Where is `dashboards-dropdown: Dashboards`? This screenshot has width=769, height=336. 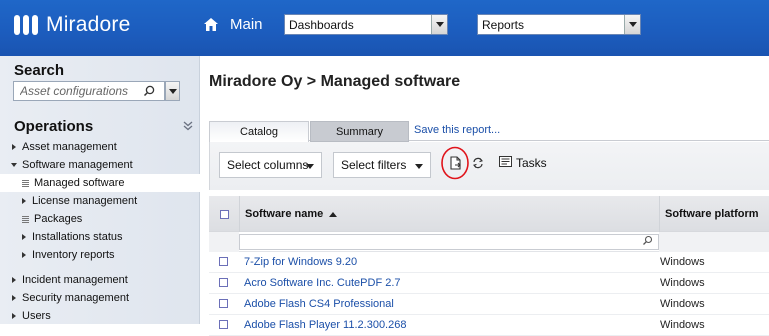 dashboards-dropdown: Dashboards is located at coordinates (366, 24).